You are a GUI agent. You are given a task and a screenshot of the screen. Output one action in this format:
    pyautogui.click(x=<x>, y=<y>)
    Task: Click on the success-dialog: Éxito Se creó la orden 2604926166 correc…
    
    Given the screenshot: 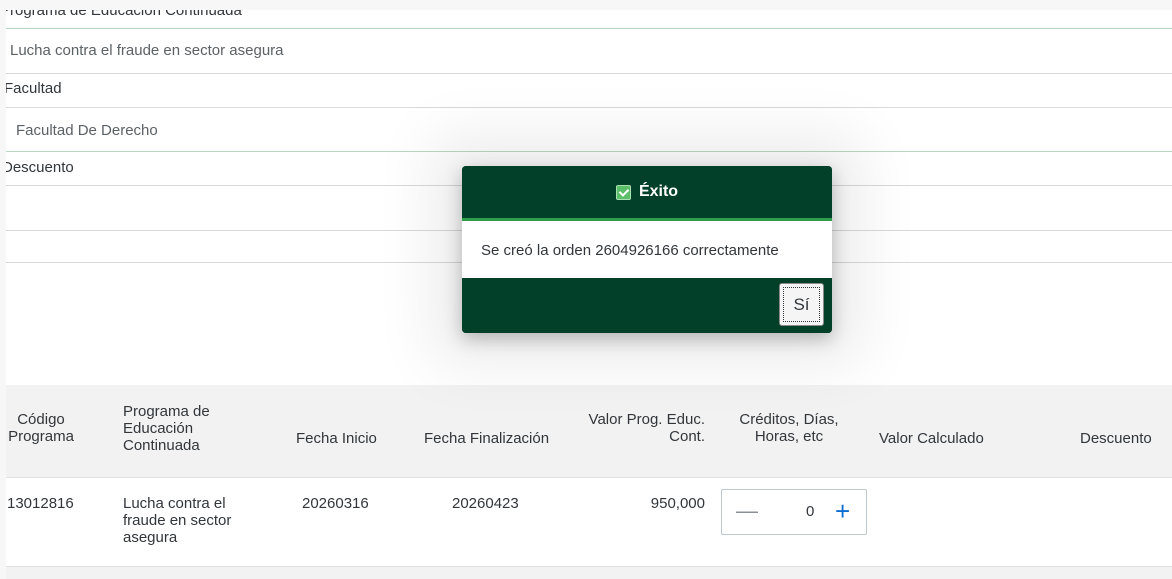 What is the action you would take?
    pyautogui.click(x=647, y=249)
    